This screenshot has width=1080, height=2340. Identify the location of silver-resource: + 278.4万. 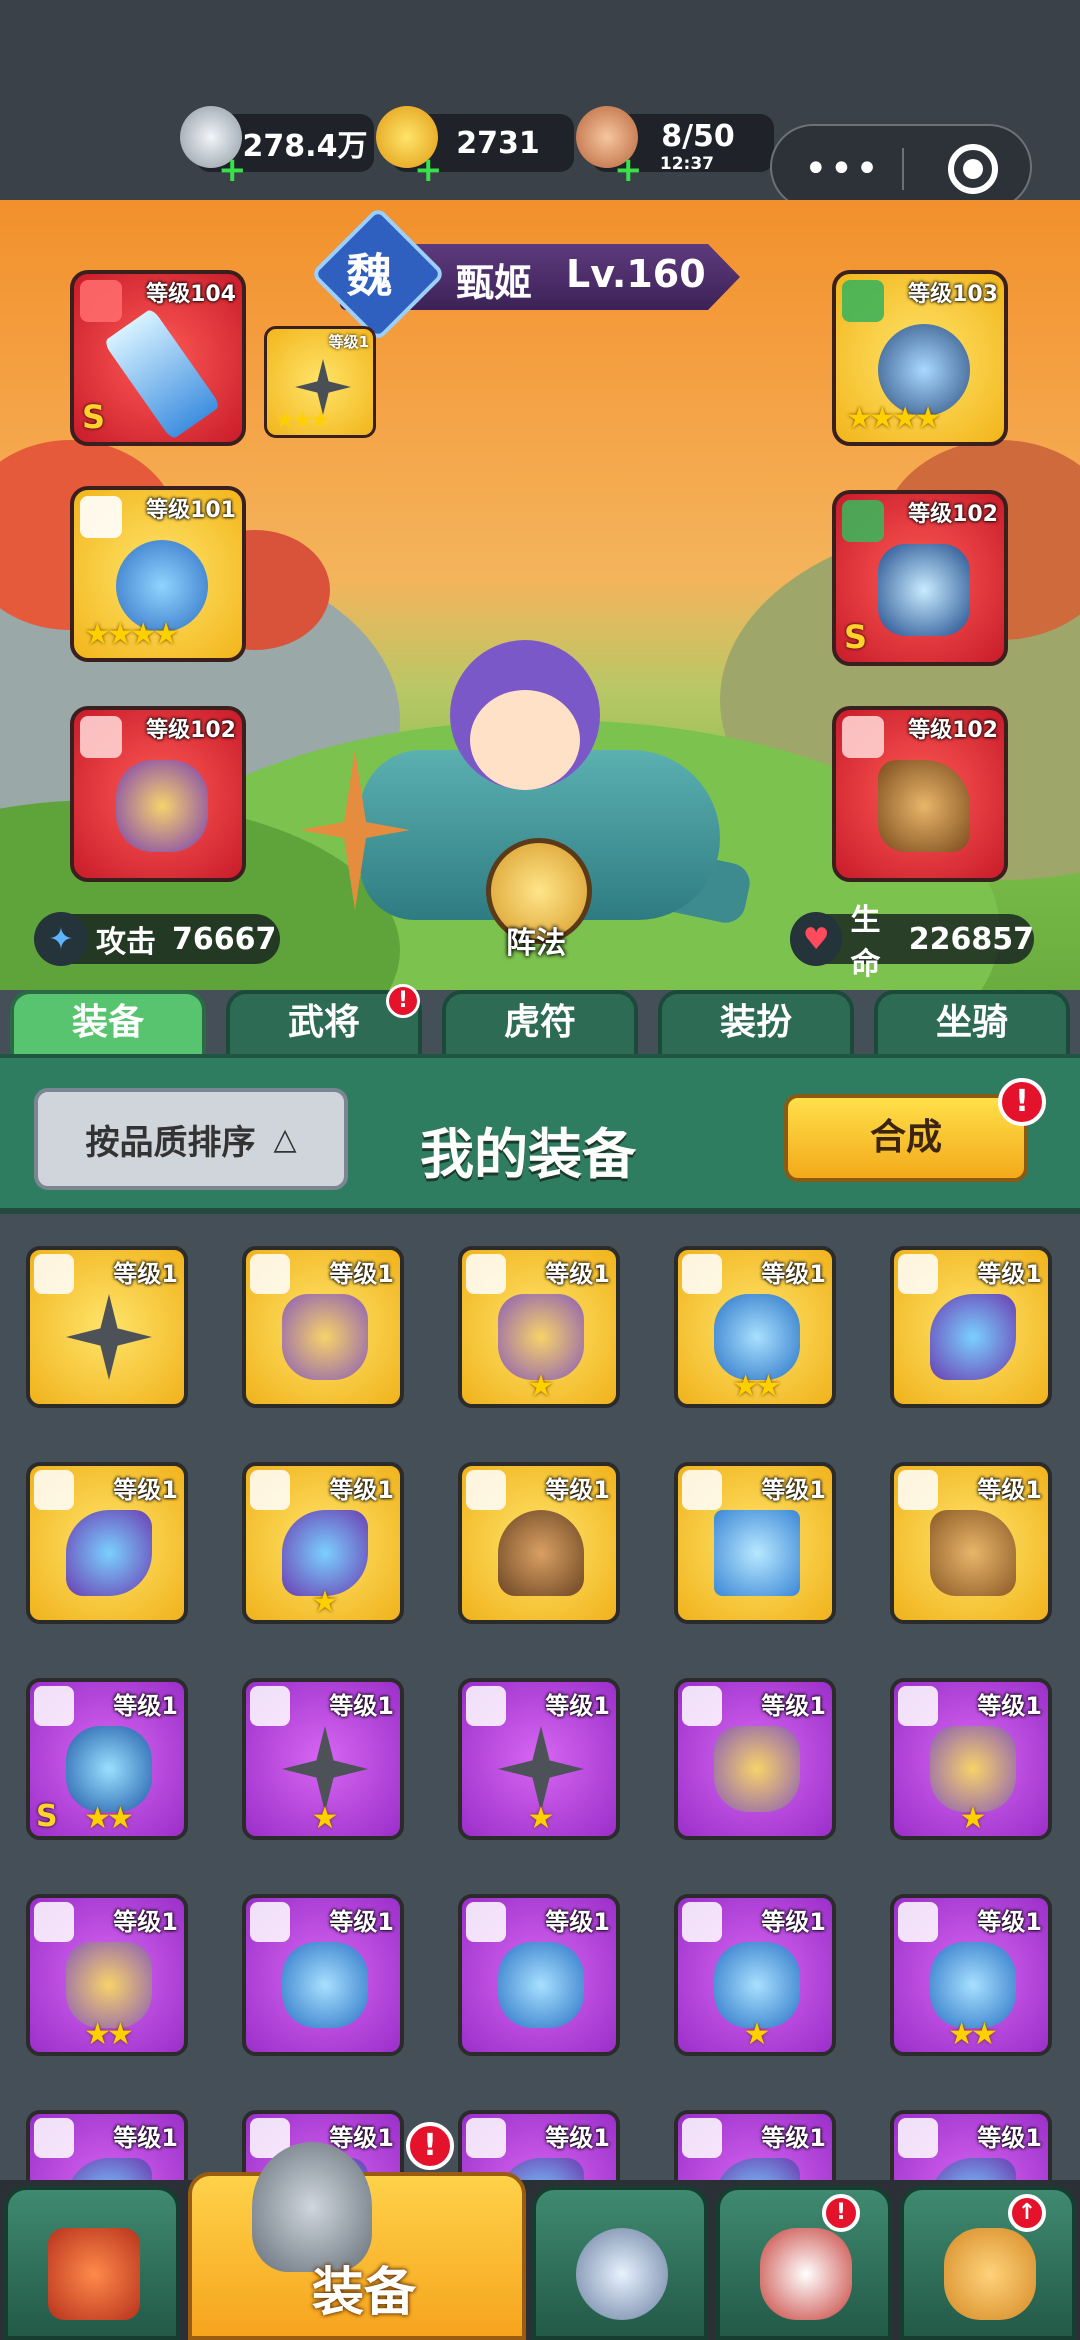
(277, 148).